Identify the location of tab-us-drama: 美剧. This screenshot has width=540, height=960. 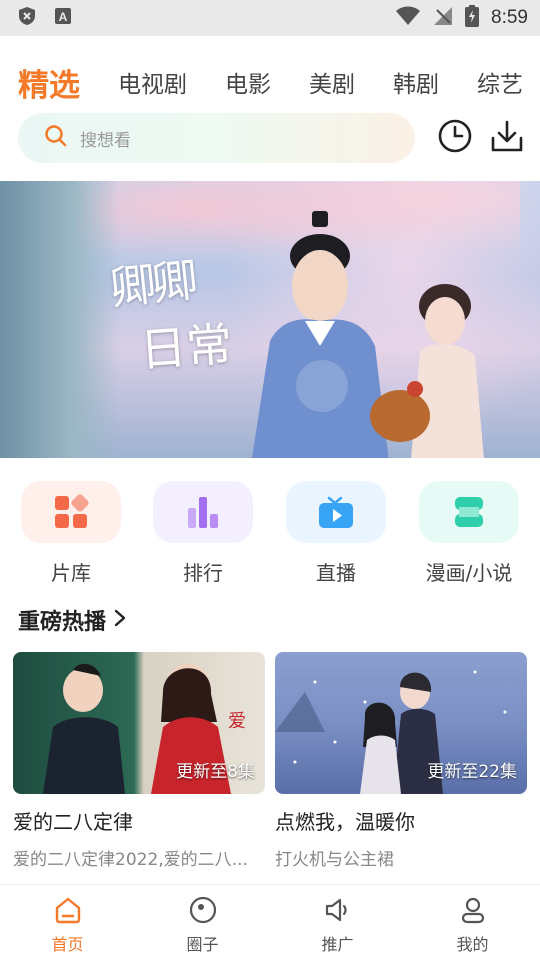
(332, 82).